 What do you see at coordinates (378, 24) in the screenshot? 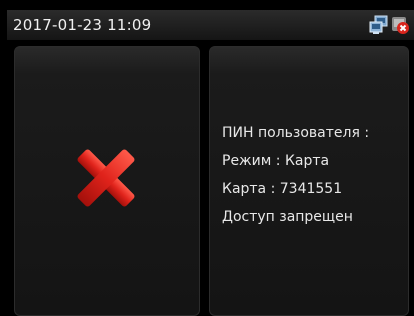
I see `network-icon` at bounding box center [378, 24].